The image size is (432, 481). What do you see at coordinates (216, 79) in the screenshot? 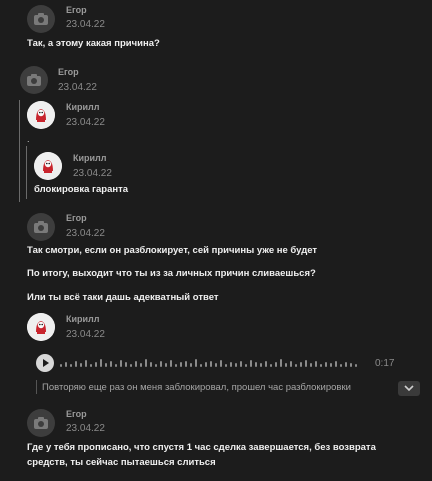
I see `message: Егор 23.04.22` at bounding box center [216, 79].